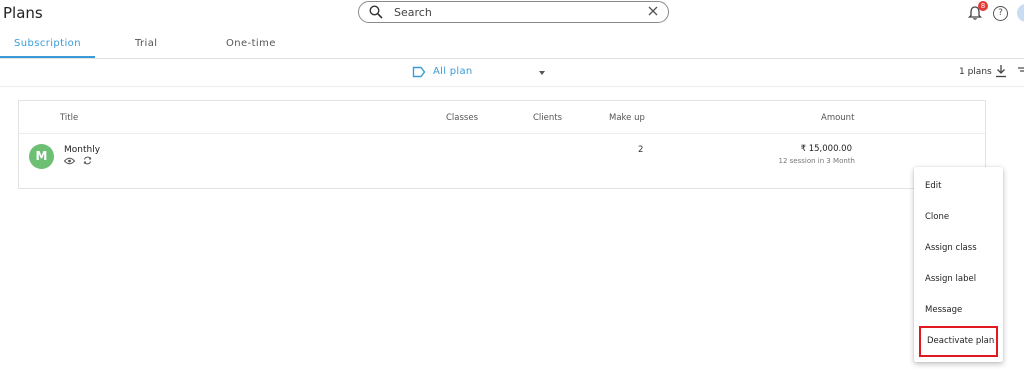 The height and width of the screenshot is (379, 1024). Describe the element at coordinates (251, 43) in the screenshot. I see `tab-one-time: One-time` at that location.